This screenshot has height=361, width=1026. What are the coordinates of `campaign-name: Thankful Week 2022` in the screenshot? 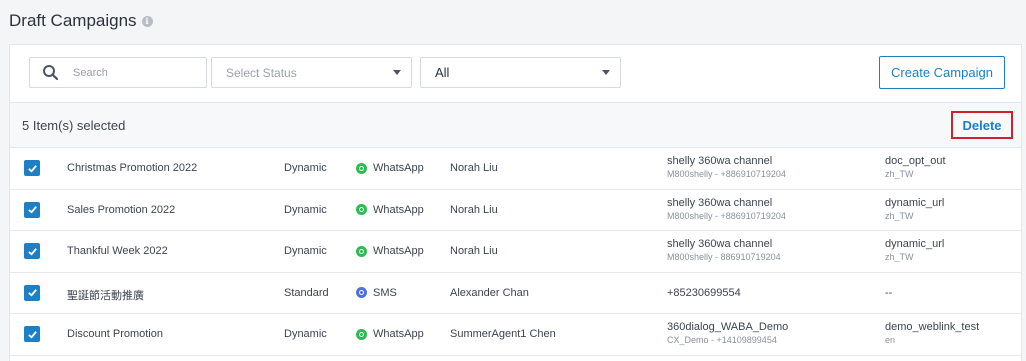 It's located at (117, 251).